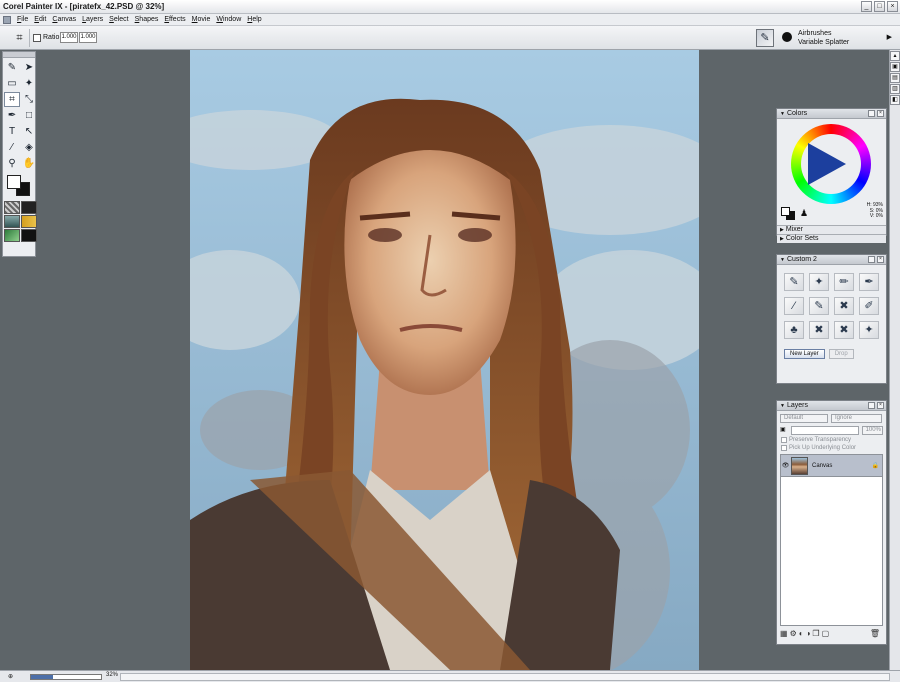  Describe the element at coordinates (808, 633) in the screenshot. I see `create-layer-mask-icon: ◑` at that location.